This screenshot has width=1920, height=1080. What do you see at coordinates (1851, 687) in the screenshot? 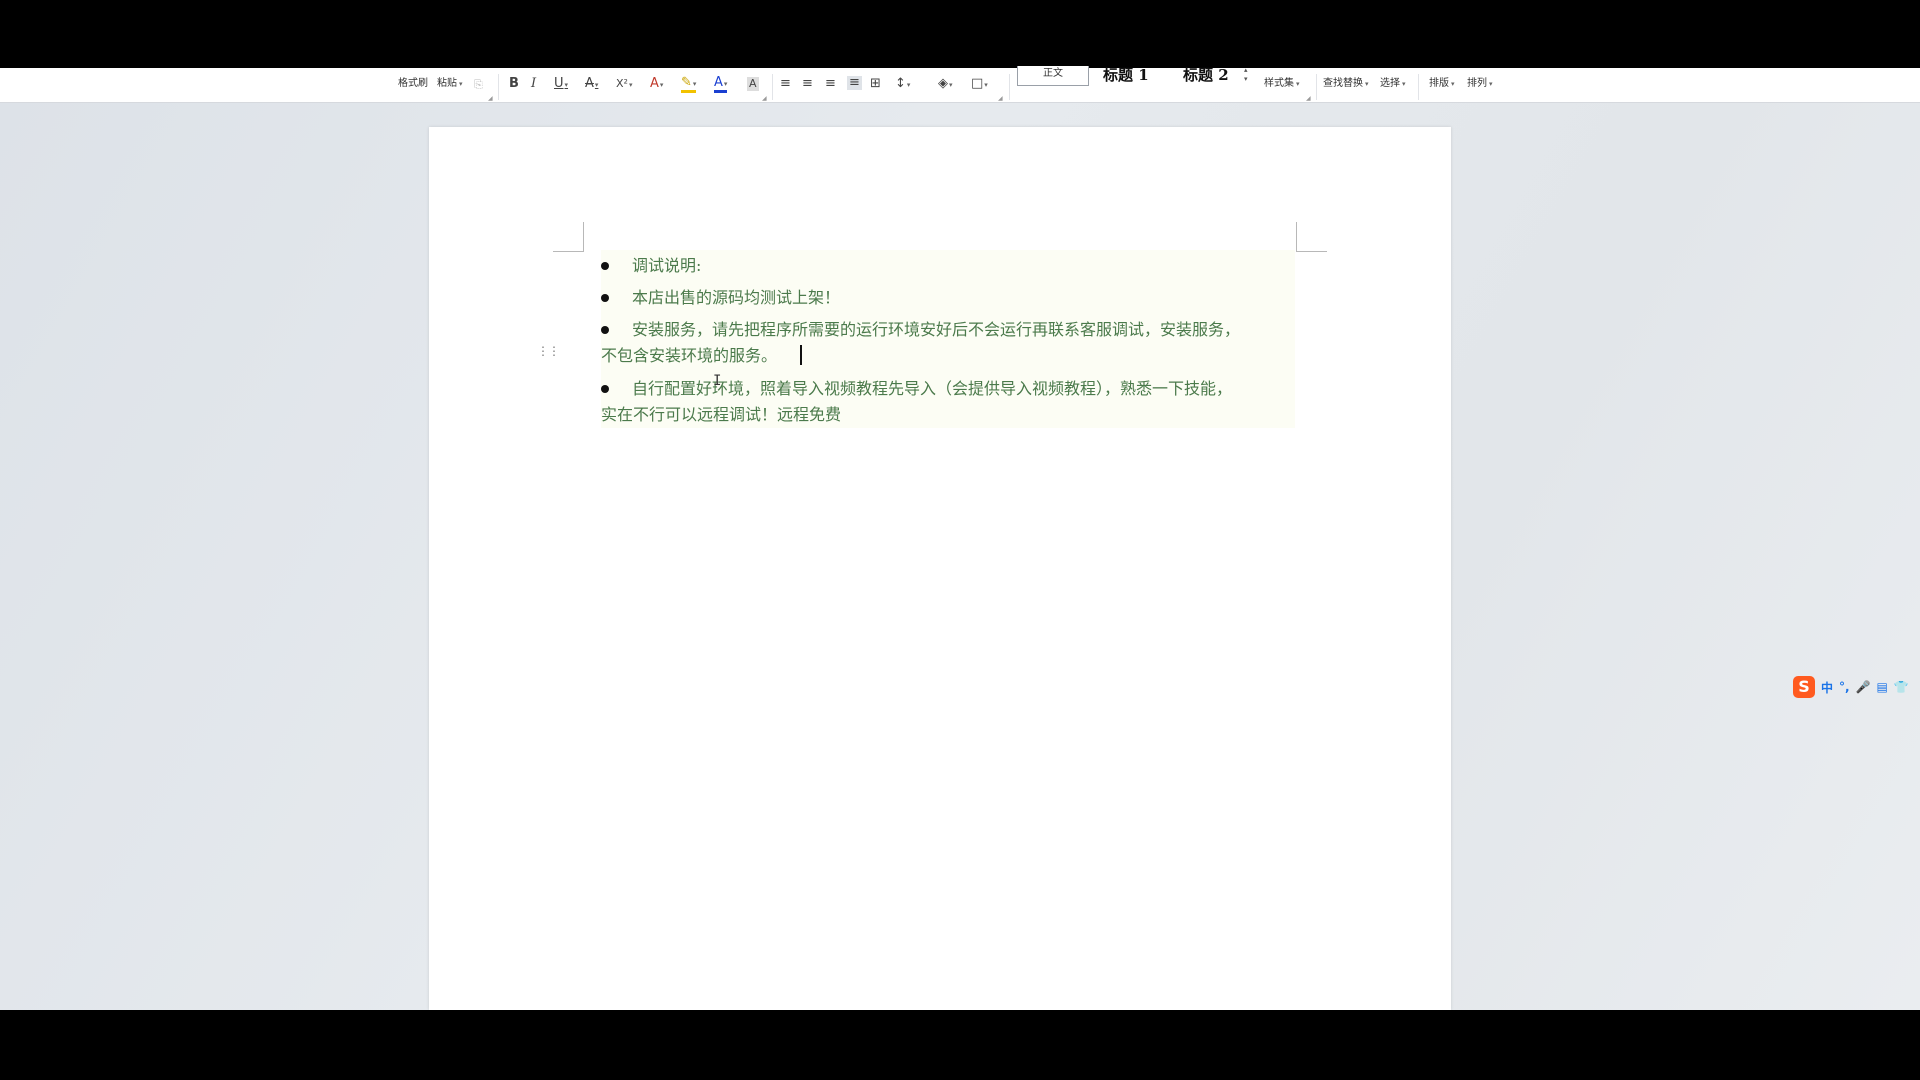
I see `ime-toolbar: S 中 °, 🎤 ▤ 👕` at bounding box center [1851, 687].